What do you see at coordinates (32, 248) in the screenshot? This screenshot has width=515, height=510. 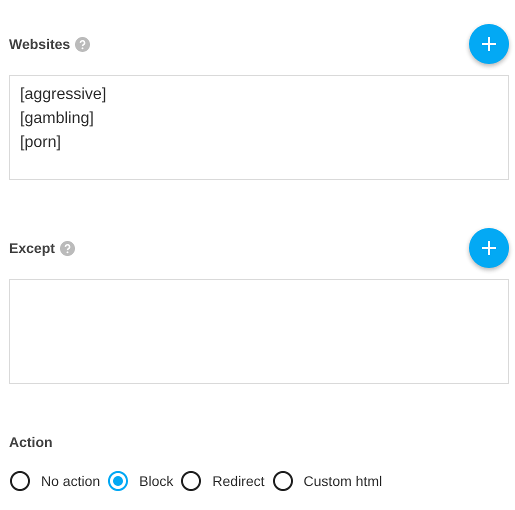 I see `section-title: Except` at bounding box center [32, 248].